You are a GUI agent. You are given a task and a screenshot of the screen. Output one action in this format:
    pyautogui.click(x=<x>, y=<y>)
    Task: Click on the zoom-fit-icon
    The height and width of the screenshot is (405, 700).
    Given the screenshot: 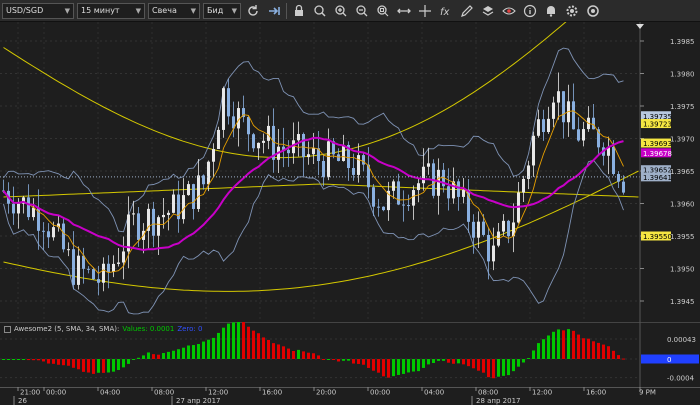 What is the action you would take?
    pyautogui.click(x=320, y=11)
    